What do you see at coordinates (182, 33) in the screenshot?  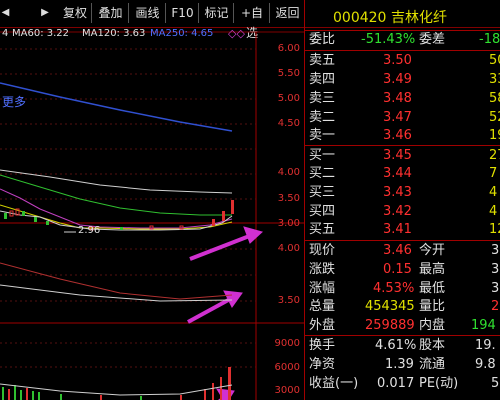 I see `indicator-ma250: MA250: 4.65` at bounding box center [182, 33].